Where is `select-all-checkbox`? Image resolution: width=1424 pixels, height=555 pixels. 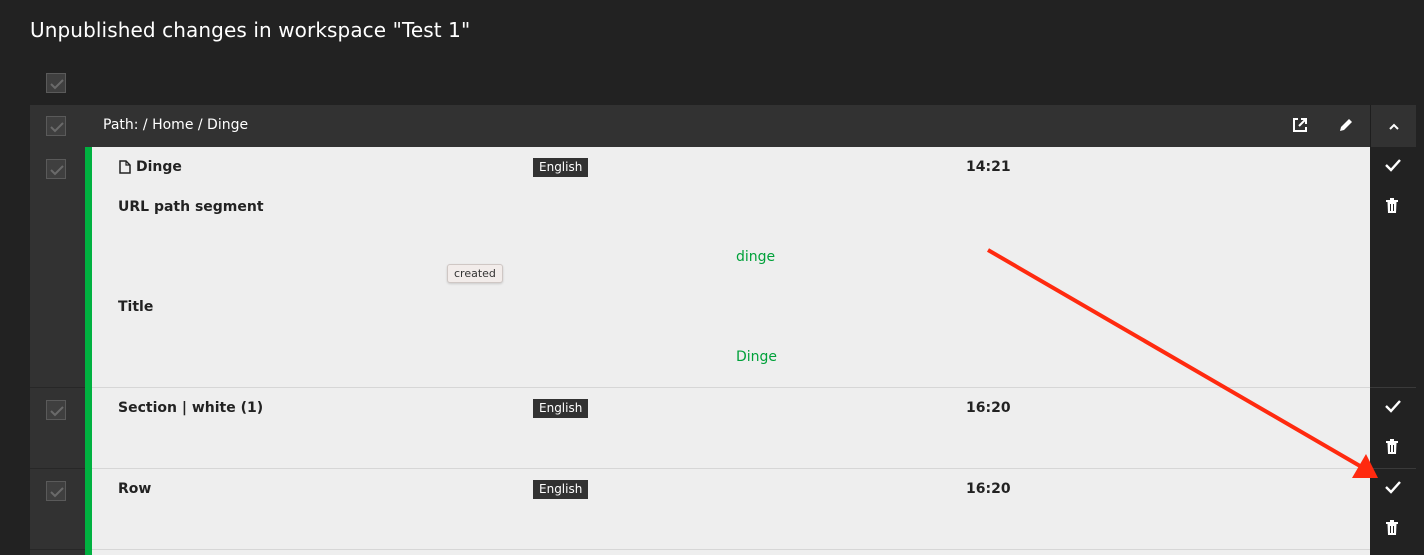
select-all-checkbox is located at coordinates (56, 83).